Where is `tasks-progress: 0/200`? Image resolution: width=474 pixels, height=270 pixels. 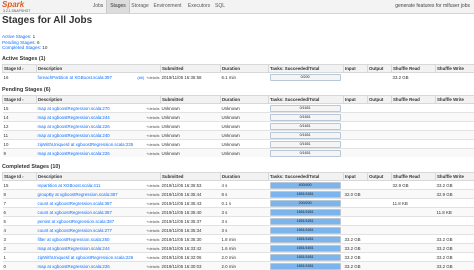
tasks-progress: 0/200 is located at coordinates (306, 76).